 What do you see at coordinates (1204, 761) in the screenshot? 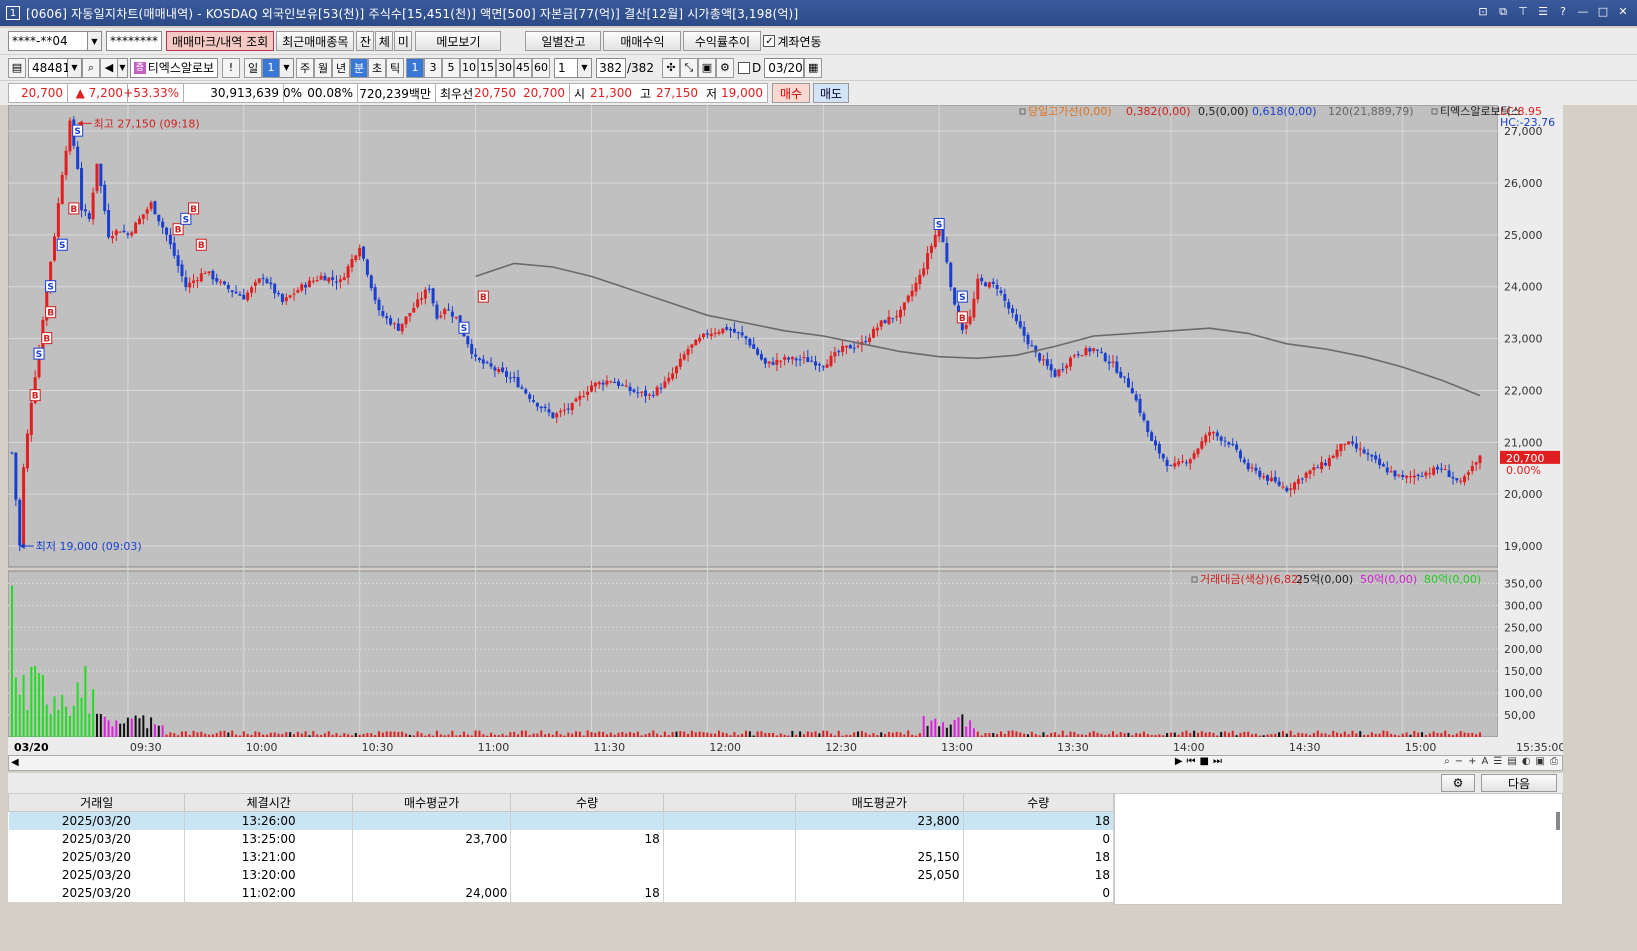
I see `stop-icon: ■` at bounding box center [1204, 761].